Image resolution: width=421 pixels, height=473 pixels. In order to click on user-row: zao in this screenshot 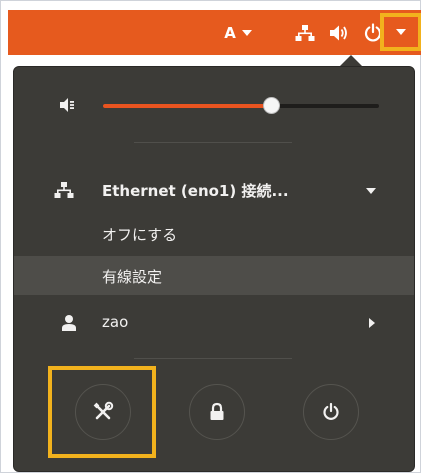, I will do `click(214, 323)`.